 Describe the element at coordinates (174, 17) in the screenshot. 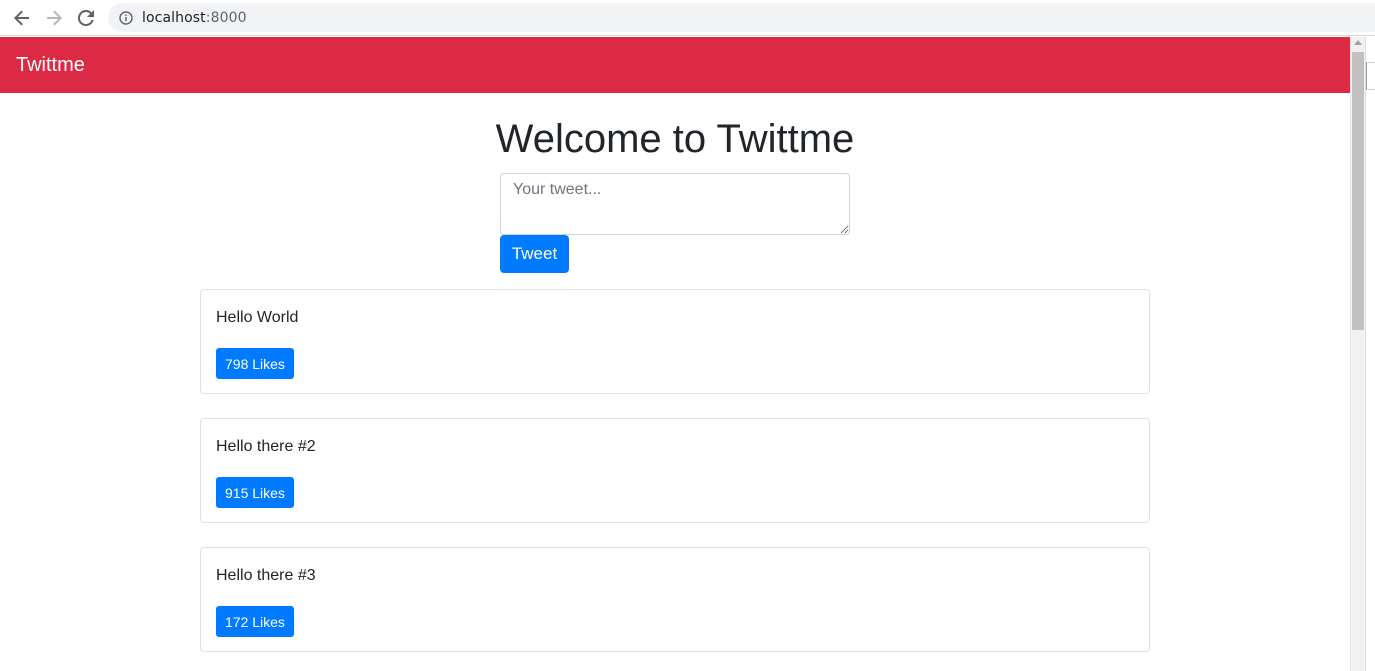

I see `url-host: localhost` at that location.